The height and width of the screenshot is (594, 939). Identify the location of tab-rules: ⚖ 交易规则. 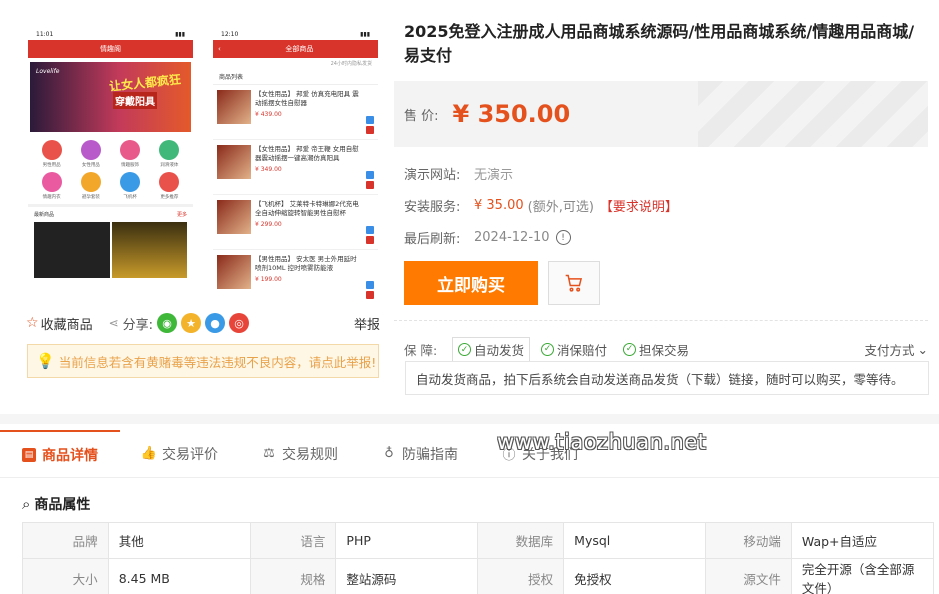
(300, 454).